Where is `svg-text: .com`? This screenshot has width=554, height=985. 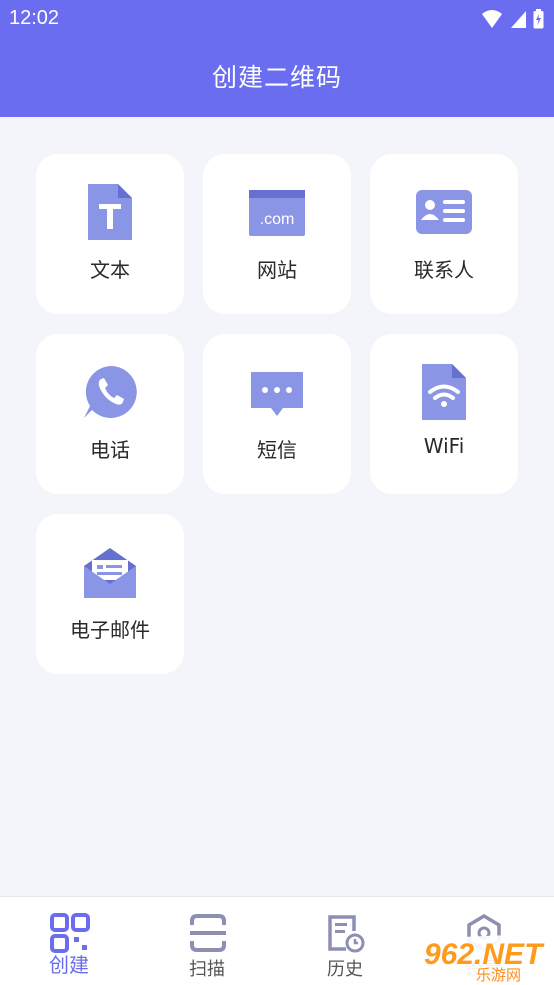
svg-text: .com is located at coordinates (277, 219).